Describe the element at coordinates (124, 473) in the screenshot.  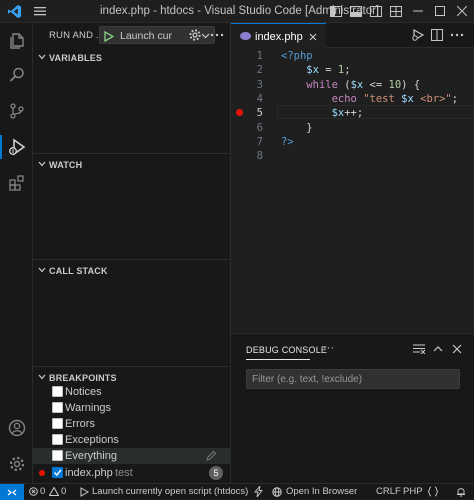
I see `breakpoint-folder: test` at that location.